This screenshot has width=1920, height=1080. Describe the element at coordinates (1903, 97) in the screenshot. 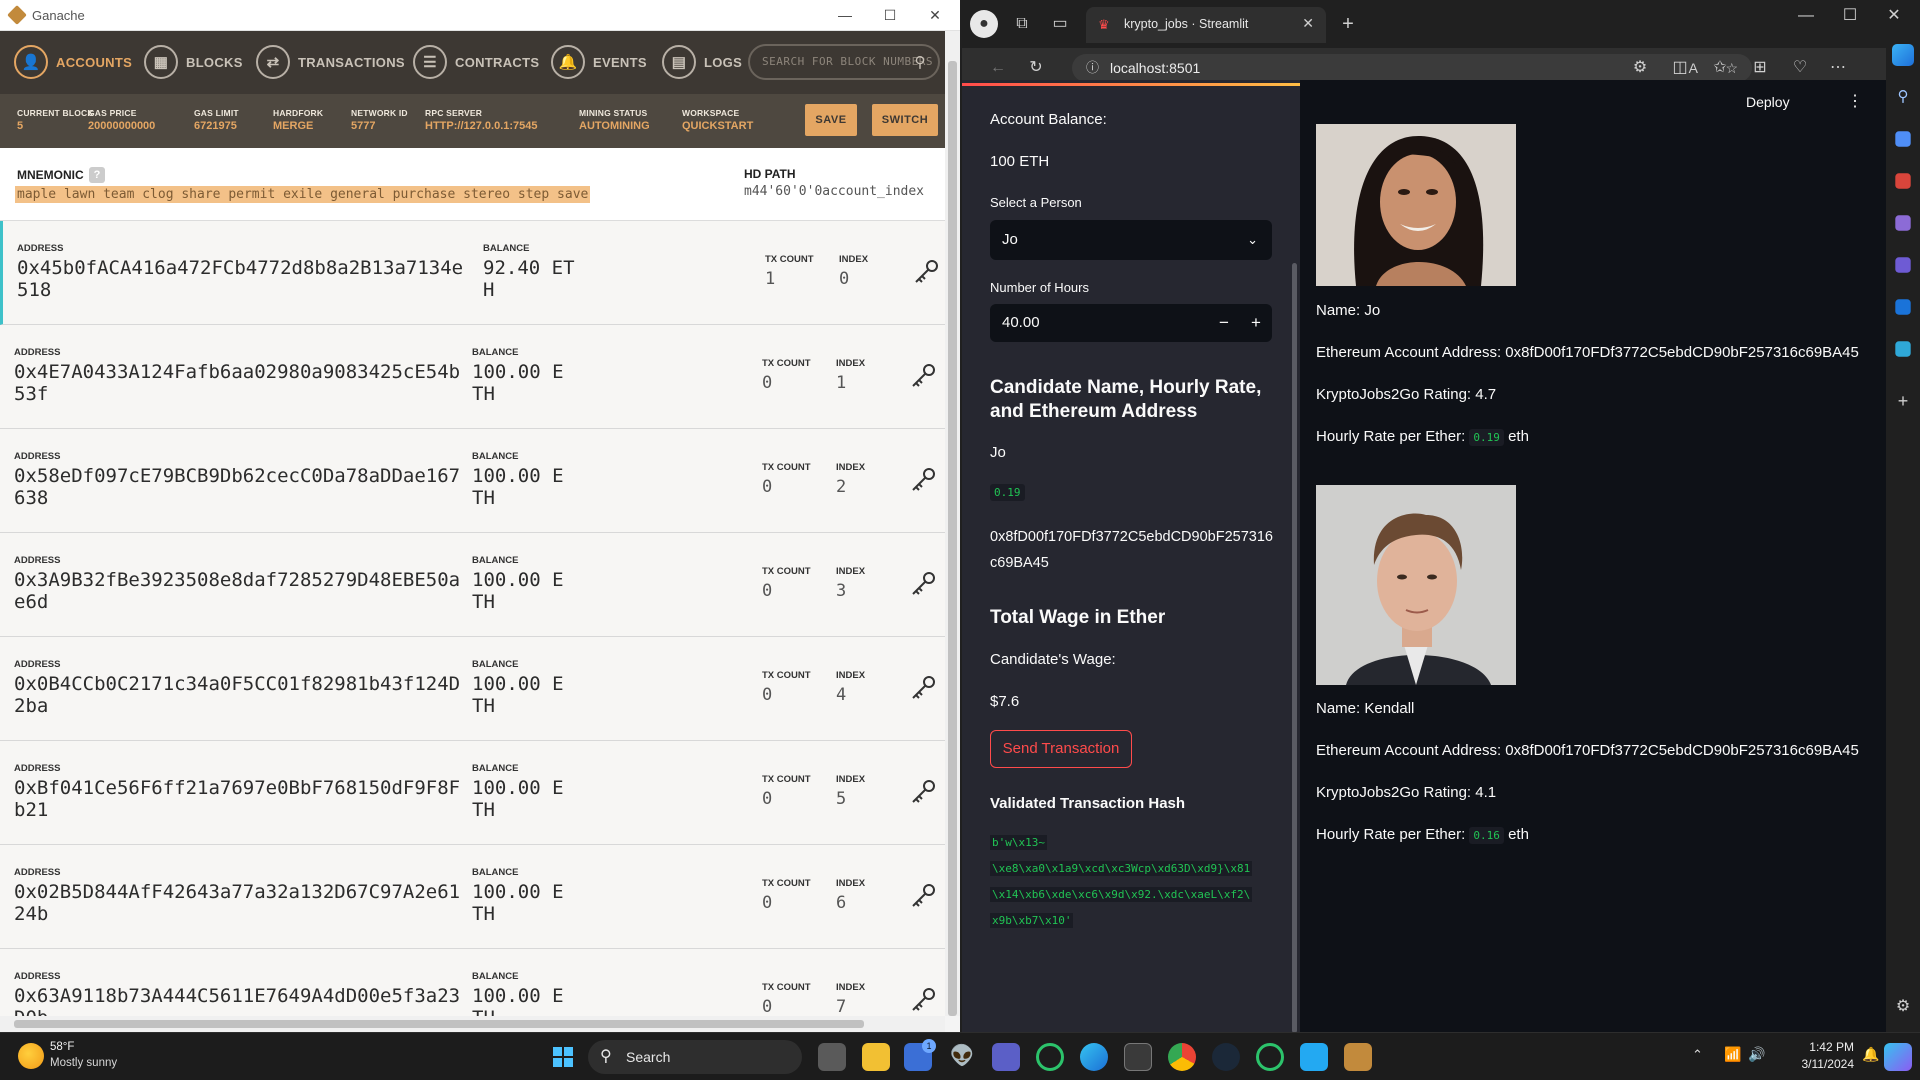

I see `search-icon: ⚲` at that location.